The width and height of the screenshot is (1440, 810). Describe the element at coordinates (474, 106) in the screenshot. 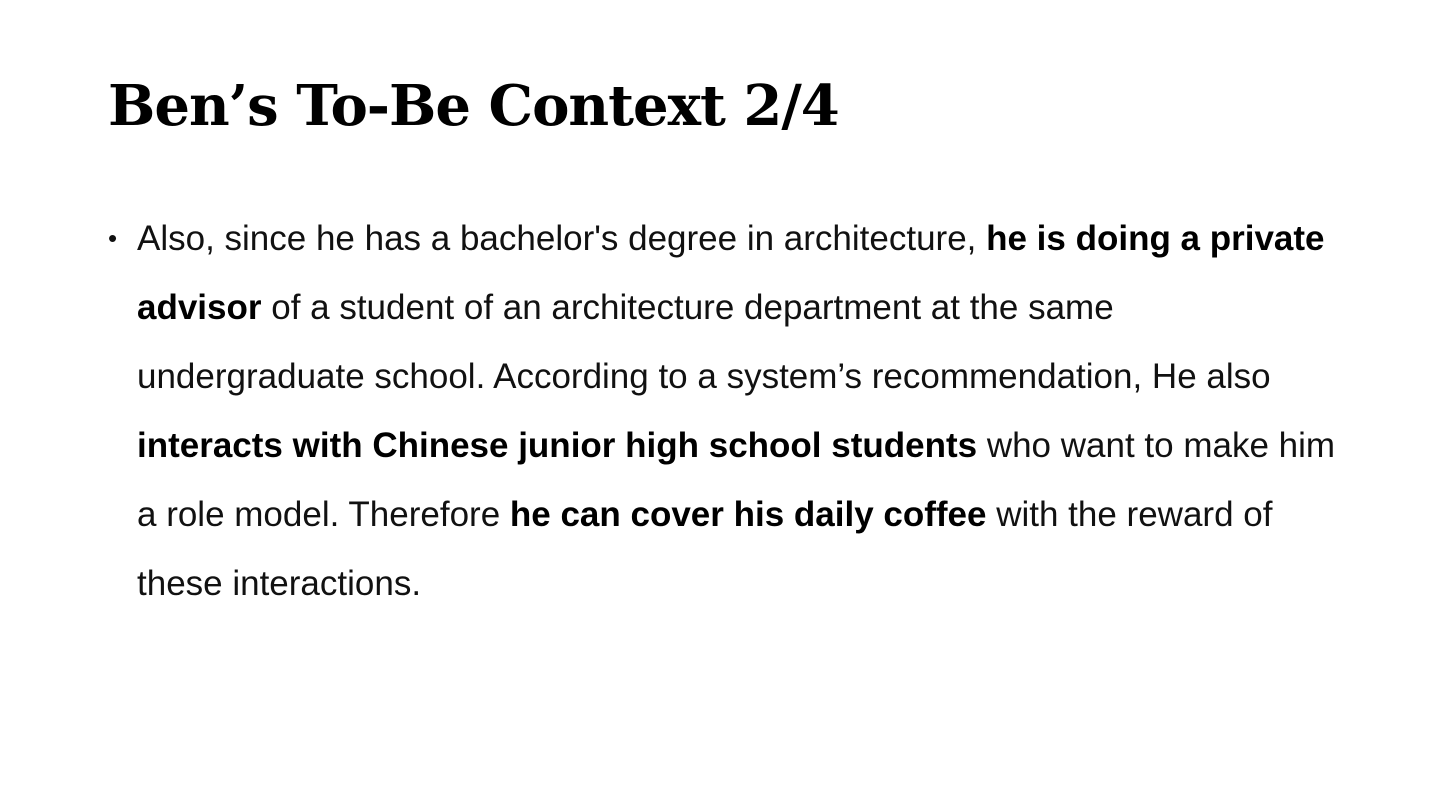

I see `slide-title: Ben’s To-Be Context 2/4` at that location.